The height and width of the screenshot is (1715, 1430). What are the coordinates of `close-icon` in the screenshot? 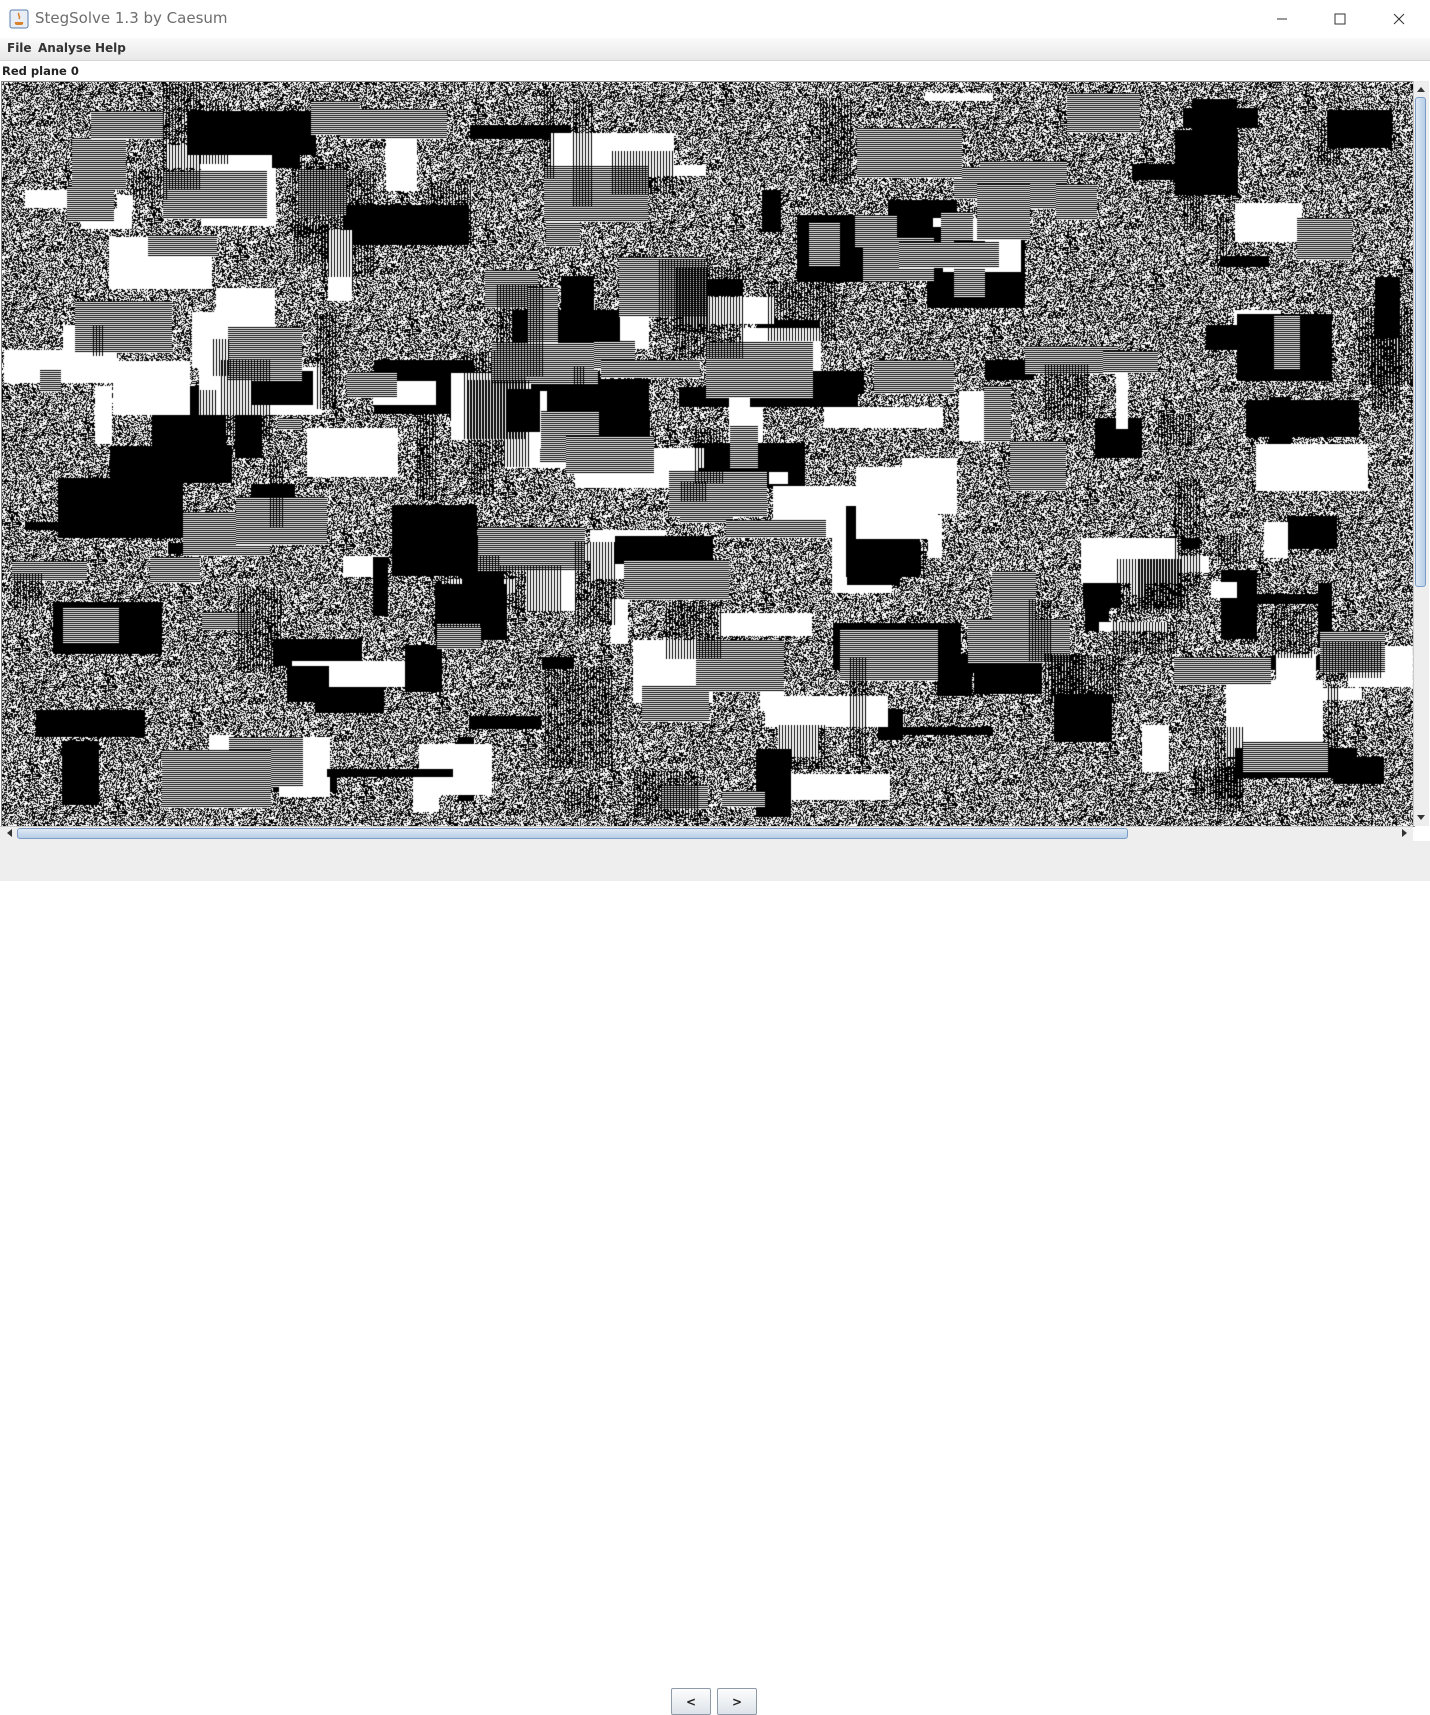 It's located at (1399, 19).